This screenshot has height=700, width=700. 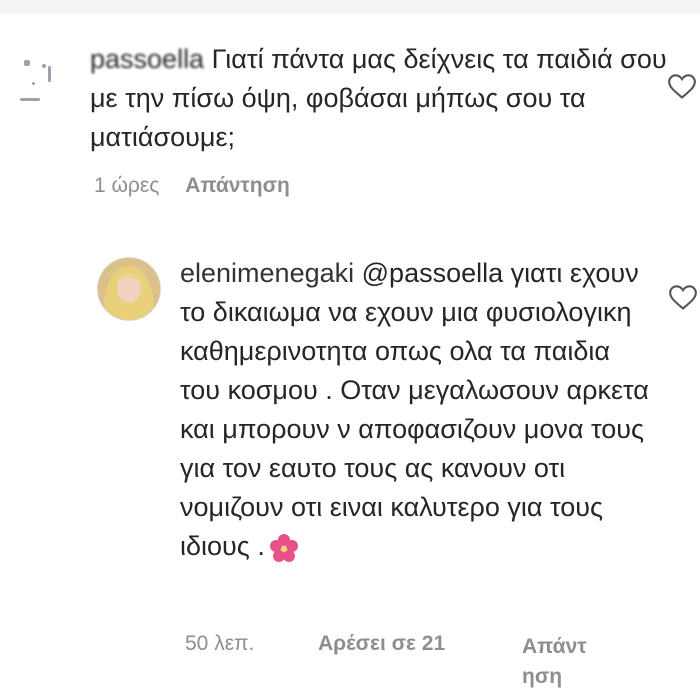 I want to click on comment-2-meta: 50 λεπ., so click(x=219, y=644).